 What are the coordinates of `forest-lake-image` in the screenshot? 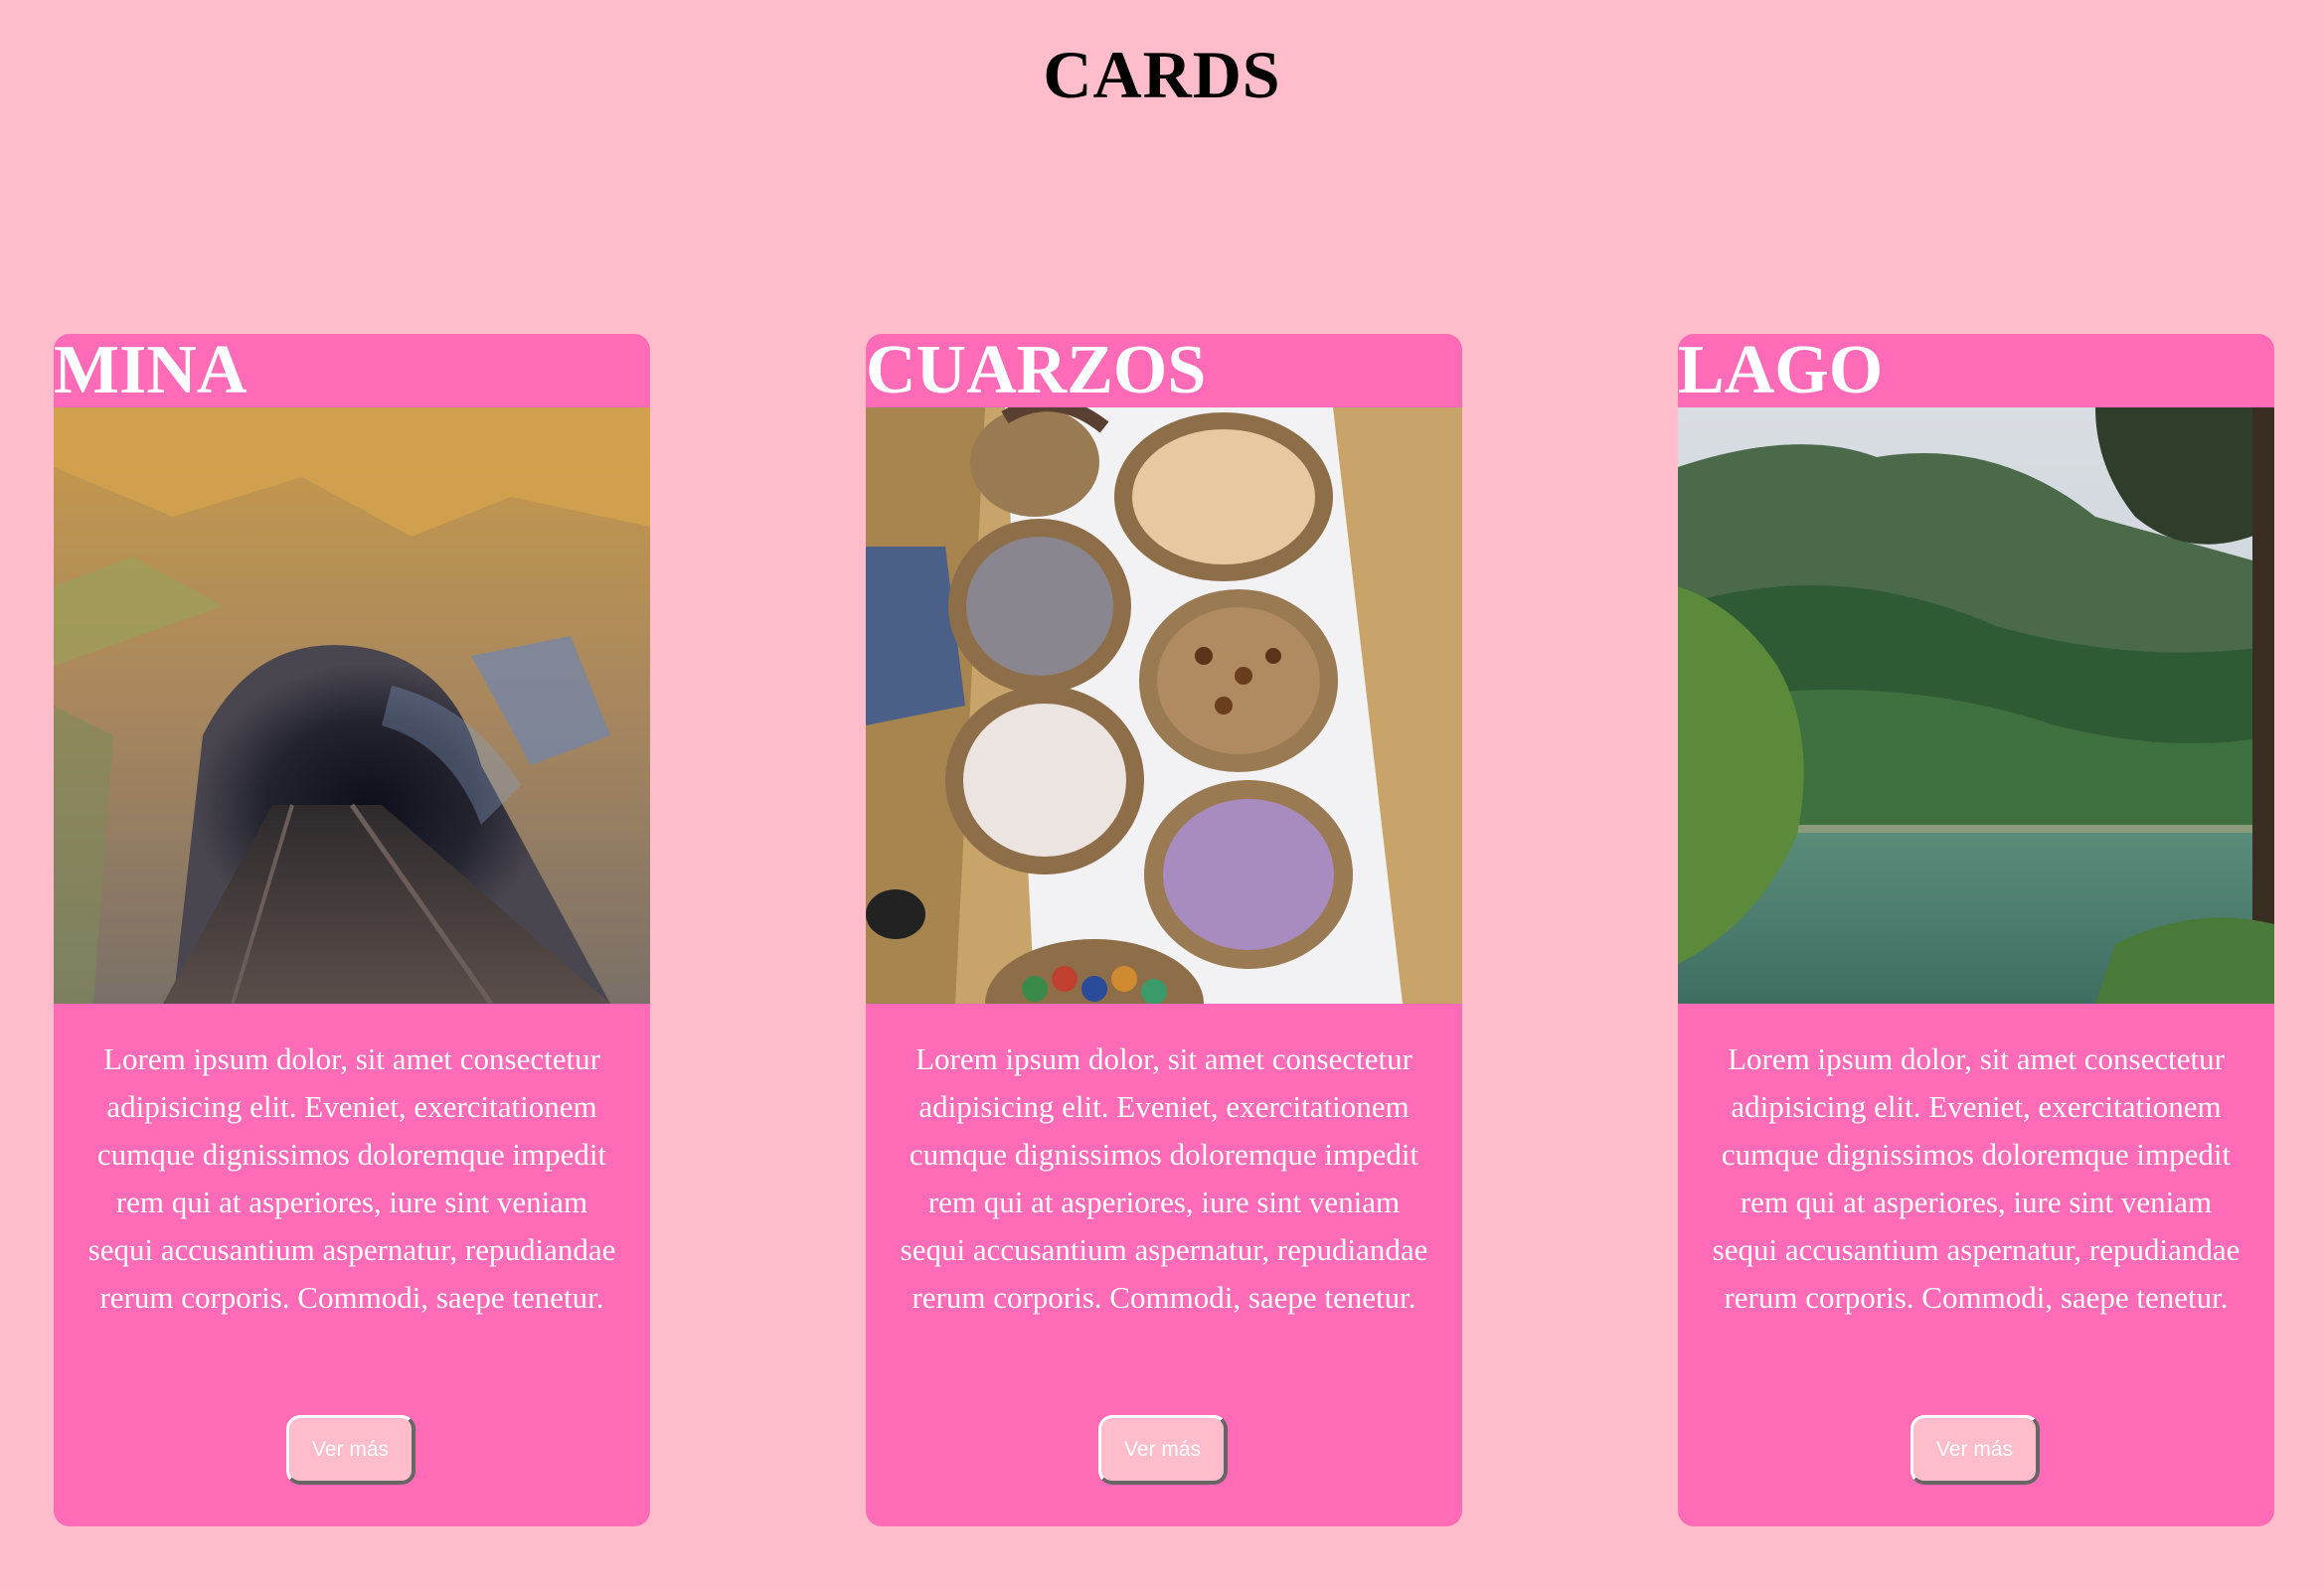 It's located at (1976, 705).